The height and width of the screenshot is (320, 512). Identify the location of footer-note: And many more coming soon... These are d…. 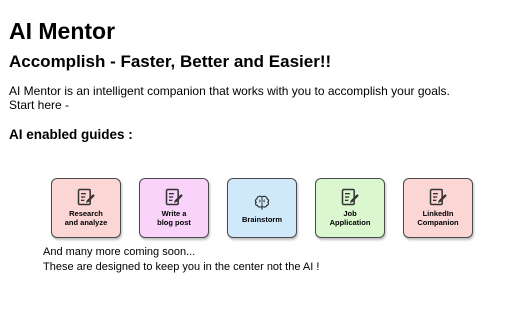
(181, 260).